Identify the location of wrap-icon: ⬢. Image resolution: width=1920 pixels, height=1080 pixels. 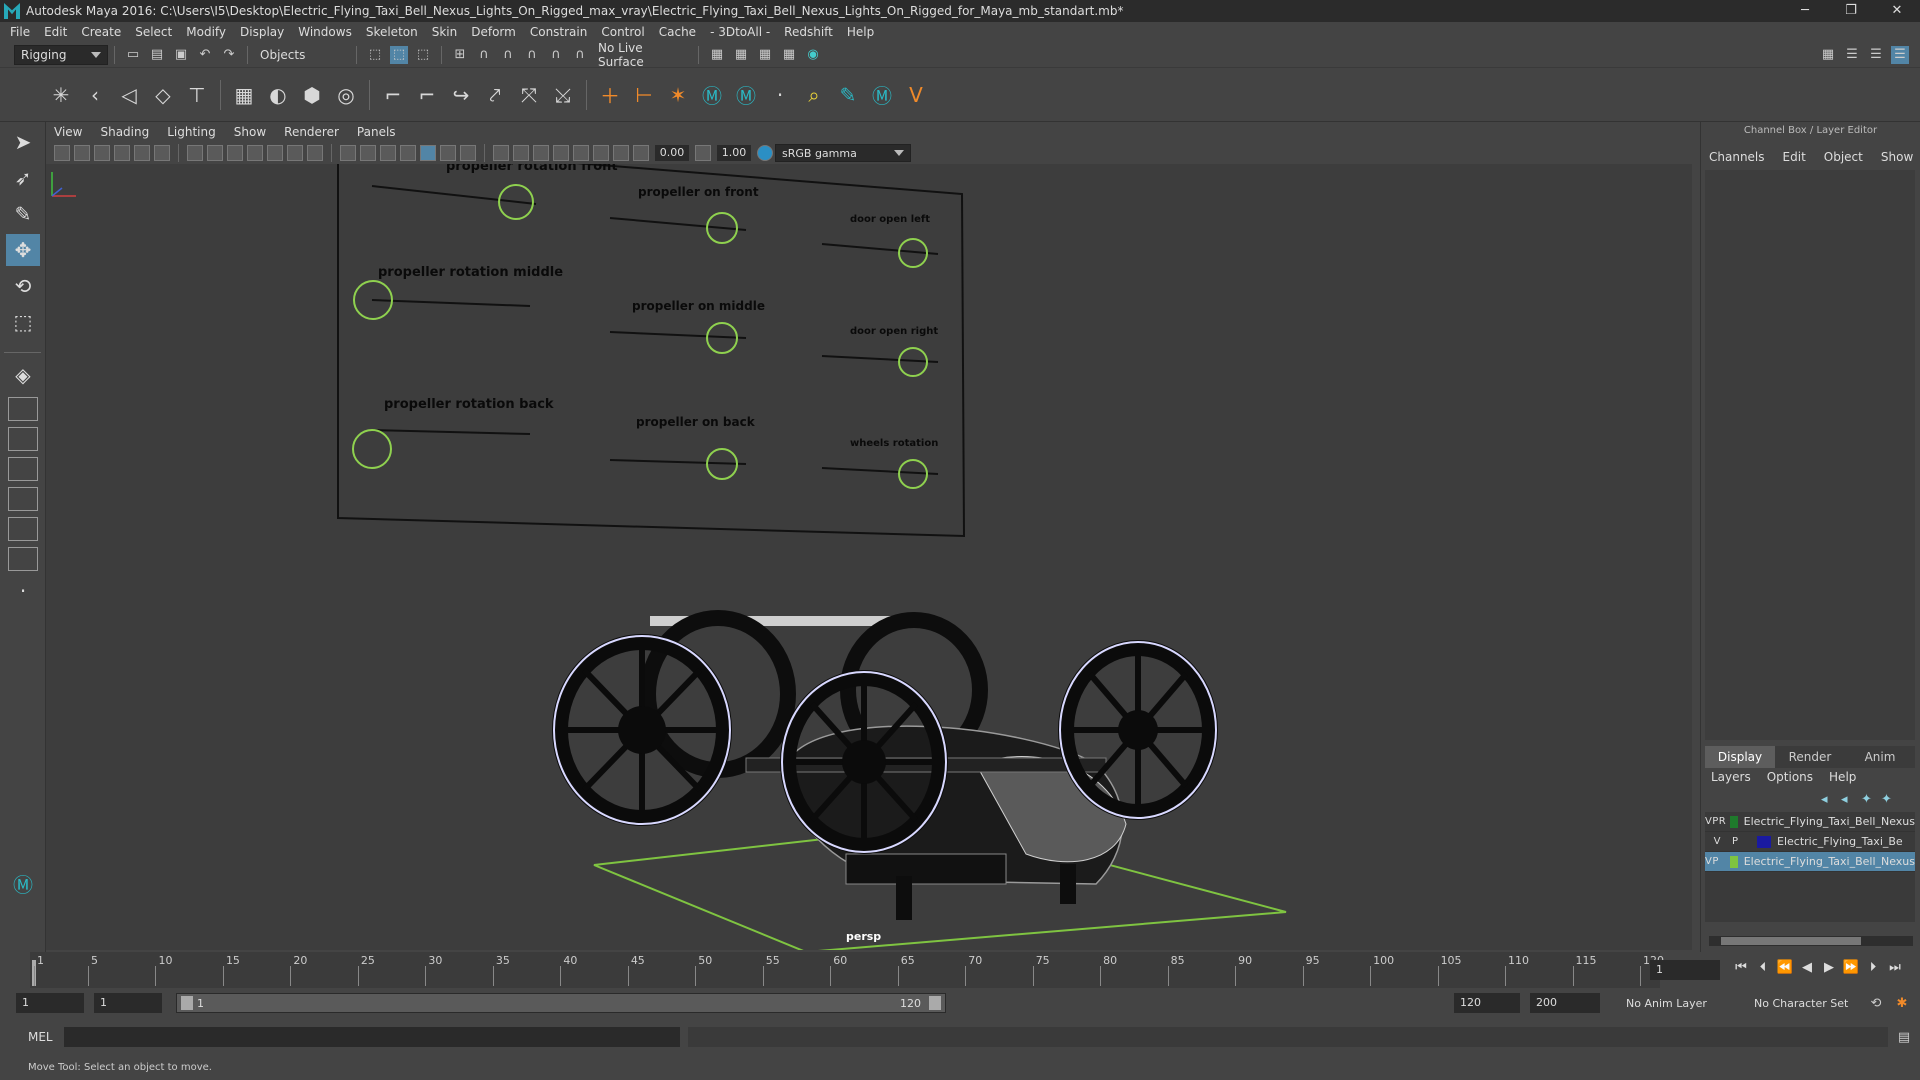
(312, 95).